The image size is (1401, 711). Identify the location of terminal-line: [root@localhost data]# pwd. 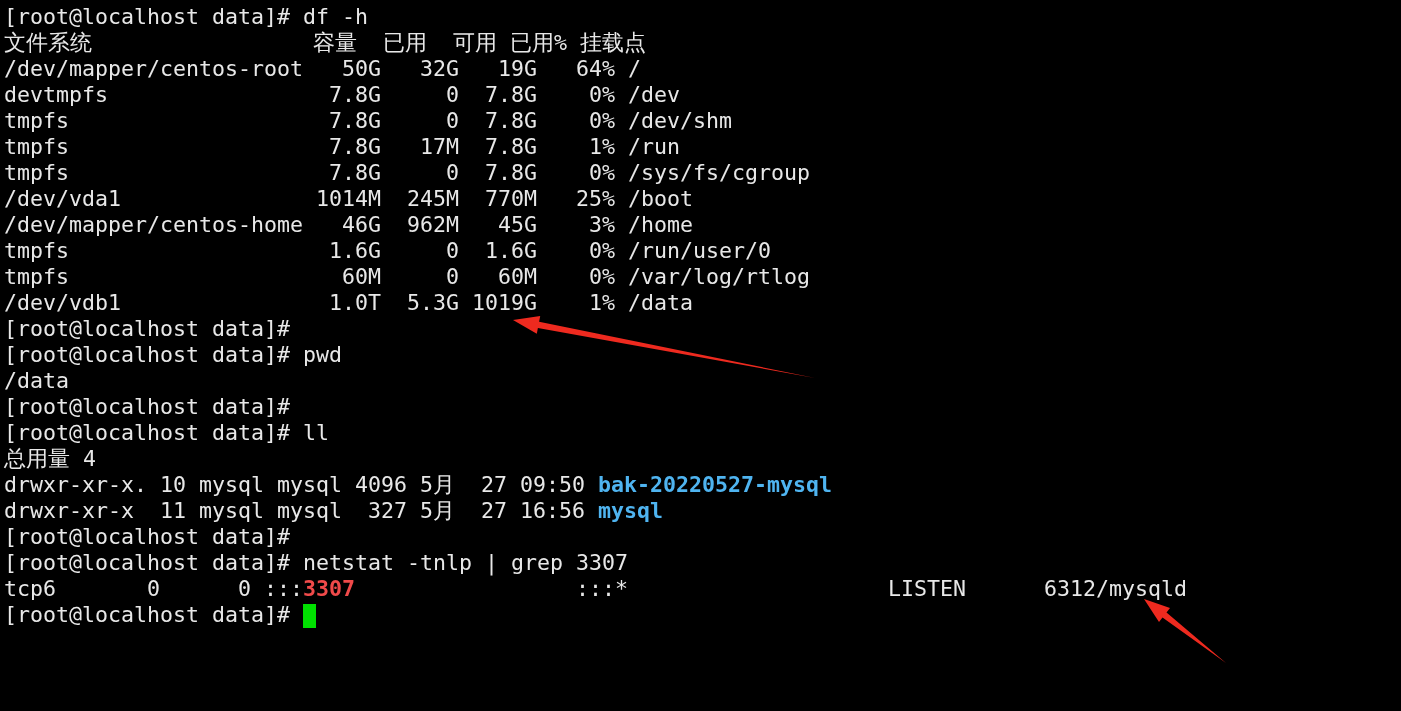
(173, 354).